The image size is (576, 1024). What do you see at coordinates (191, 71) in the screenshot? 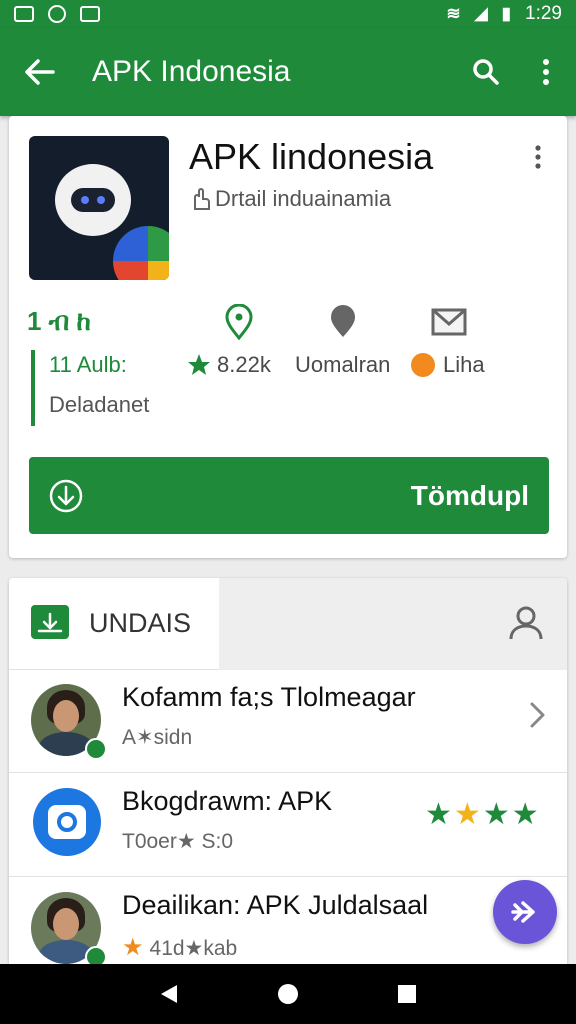
I see `app-bar-title: APK Indonesia` at bounding box center [191, 71].